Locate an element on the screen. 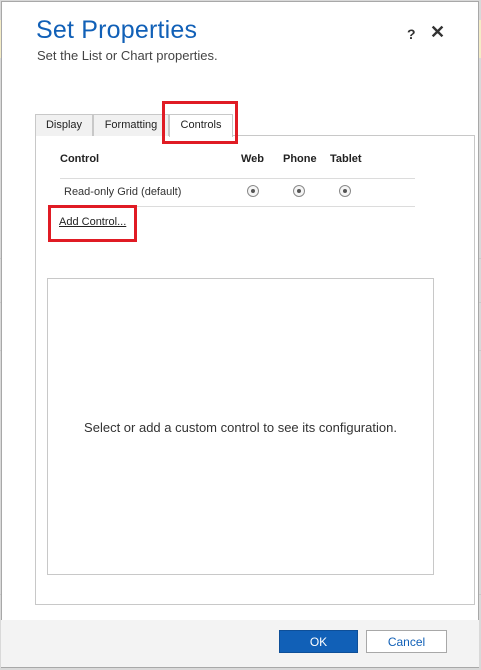 The width and height of the screenshot is (481, 670). column-header-web: Web is located at coordinates (253, 159).